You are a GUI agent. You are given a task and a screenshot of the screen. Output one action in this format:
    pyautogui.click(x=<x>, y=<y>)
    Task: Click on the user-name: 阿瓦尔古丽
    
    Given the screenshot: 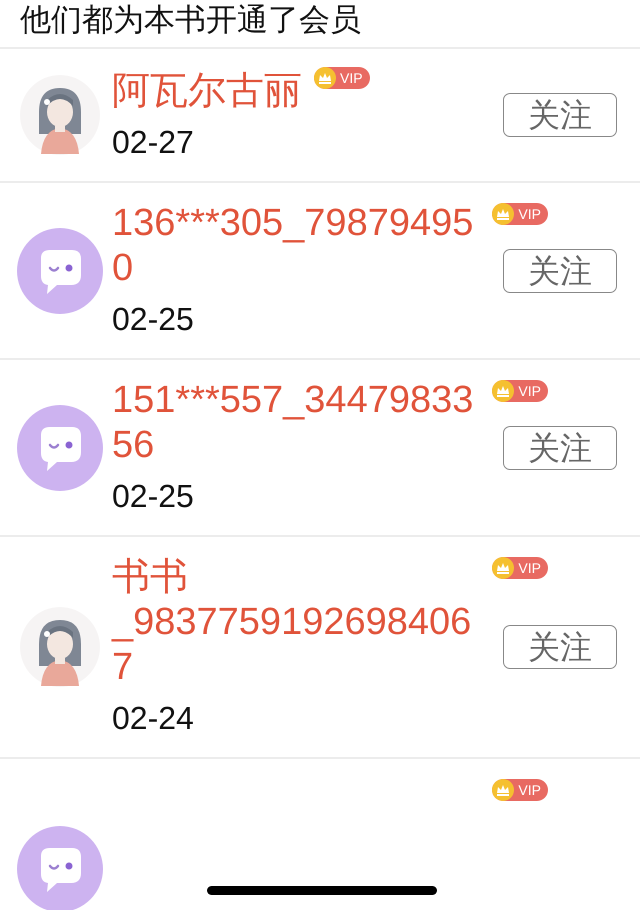 What is the action you would take?
    pyautogui.click(x=207, y=91)
    